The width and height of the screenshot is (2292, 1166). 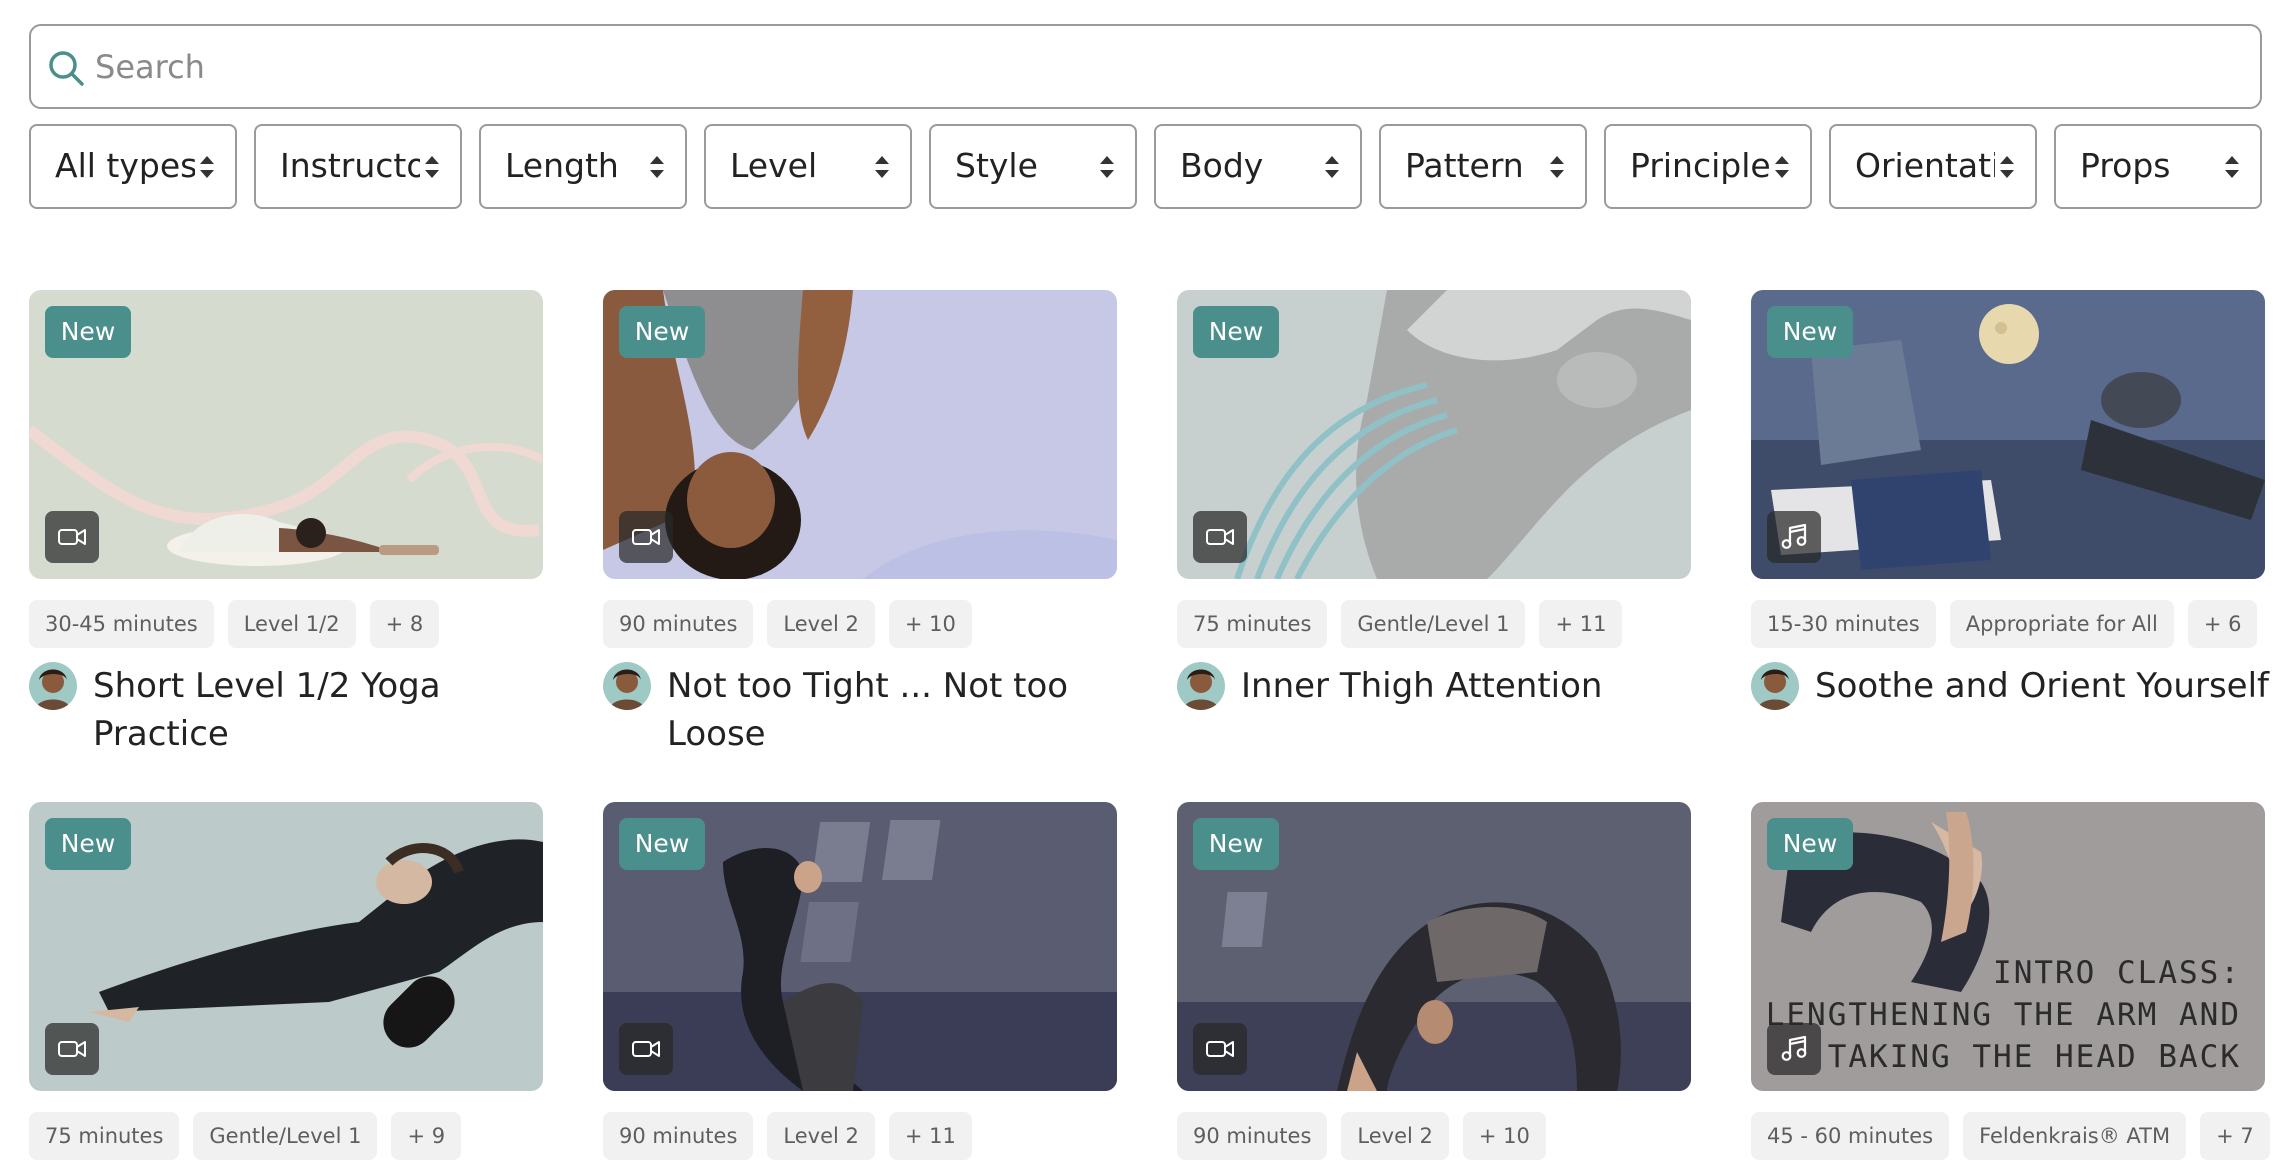 What do you see at coordinates (1165, 67) in the screenshot?
I see `search-input` at bounding box center [1165, 67].